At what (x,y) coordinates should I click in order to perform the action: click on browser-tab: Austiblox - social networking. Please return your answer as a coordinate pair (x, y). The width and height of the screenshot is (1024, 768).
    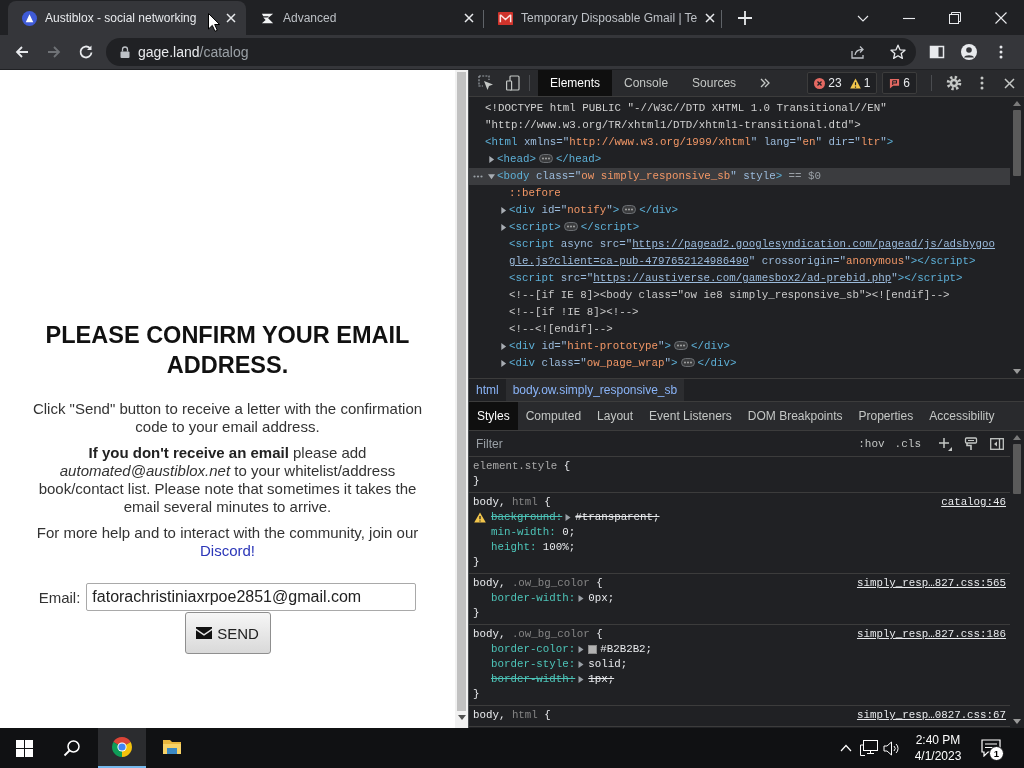
    Looking at the image, I should click on (127, 18).